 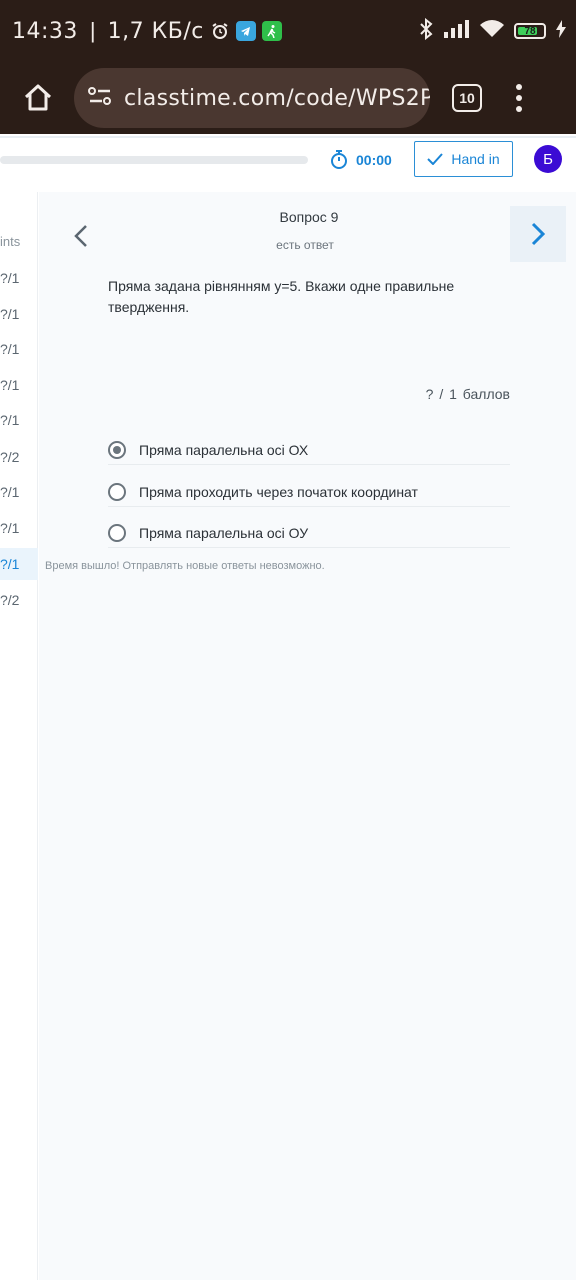 I want to click on answer-option-3: Пряма паралельна осі ОУ, so click(x=309, y=533).